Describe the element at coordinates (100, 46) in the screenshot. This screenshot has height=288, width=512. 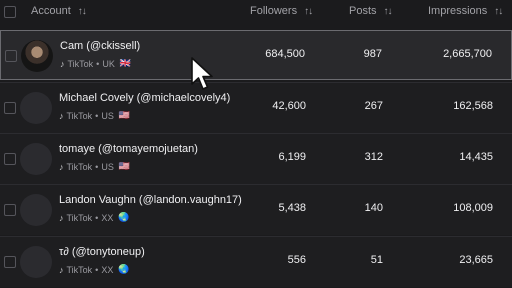
I see `account-name: Cam (@ckissell)` at that location.